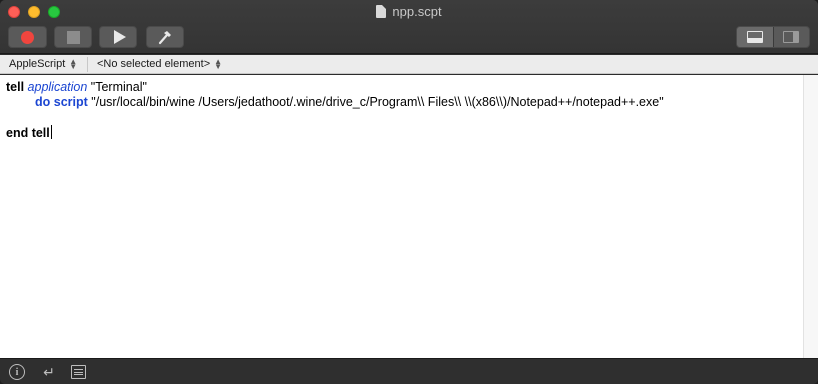 This screenshot has width=818, height=384. Describe the element at coordinates (118, 87) in the screenshot. I see `string-token: "Terminal"` at that location.